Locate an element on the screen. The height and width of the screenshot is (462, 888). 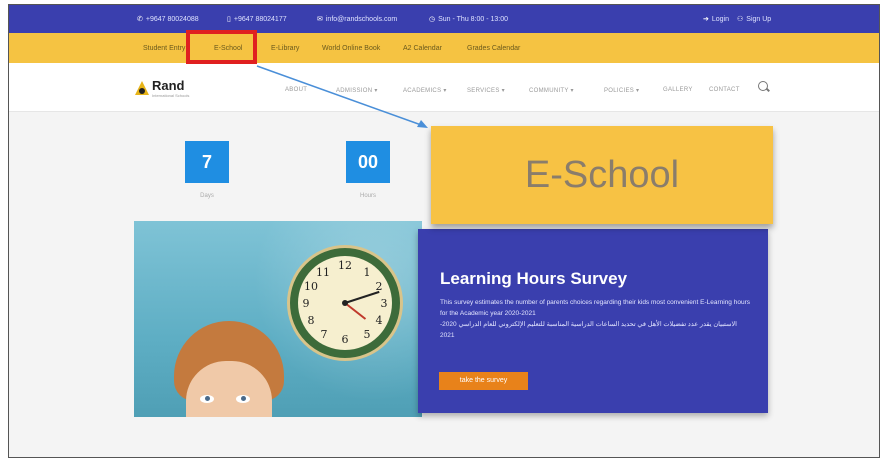
arrow-line is located at coordinates (340, 96).